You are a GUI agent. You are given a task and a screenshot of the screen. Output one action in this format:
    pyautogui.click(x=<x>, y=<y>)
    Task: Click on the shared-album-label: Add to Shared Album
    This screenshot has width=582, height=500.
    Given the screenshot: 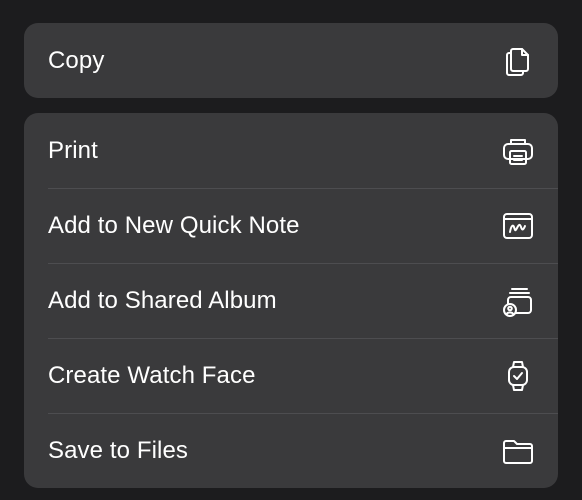 What is the action you would take?
    pyautogui.click(x=162, y=300)
    